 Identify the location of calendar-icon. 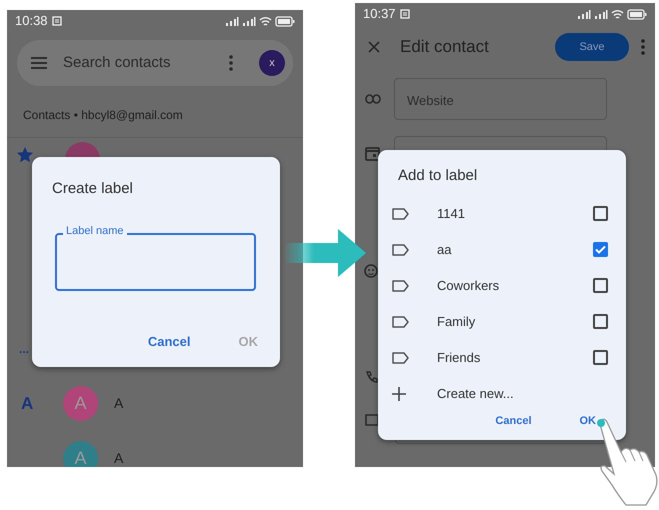
(372, 153).